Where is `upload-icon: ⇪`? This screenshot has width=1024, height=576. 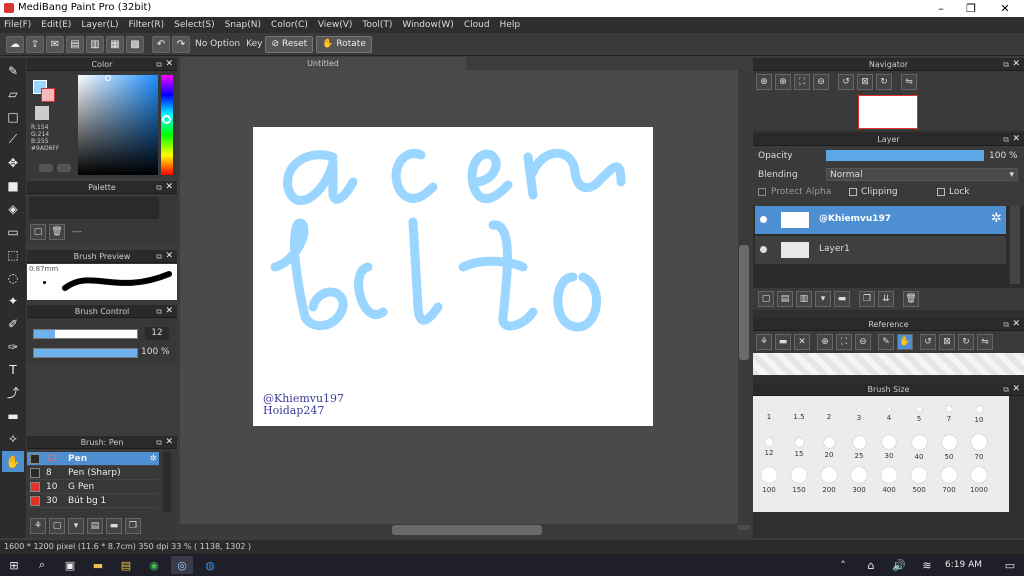
upload-icon: ⇪ is located at coordinates (35, 44).